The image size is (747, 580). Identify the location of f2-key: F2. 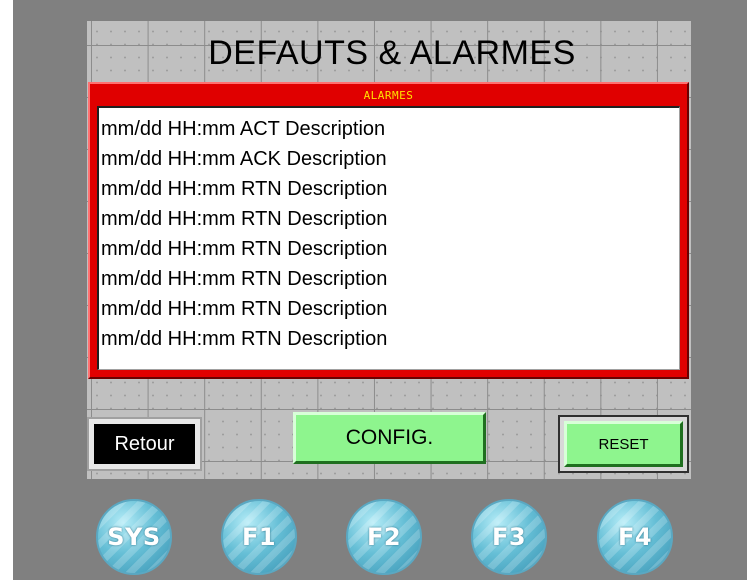
(384, 537).